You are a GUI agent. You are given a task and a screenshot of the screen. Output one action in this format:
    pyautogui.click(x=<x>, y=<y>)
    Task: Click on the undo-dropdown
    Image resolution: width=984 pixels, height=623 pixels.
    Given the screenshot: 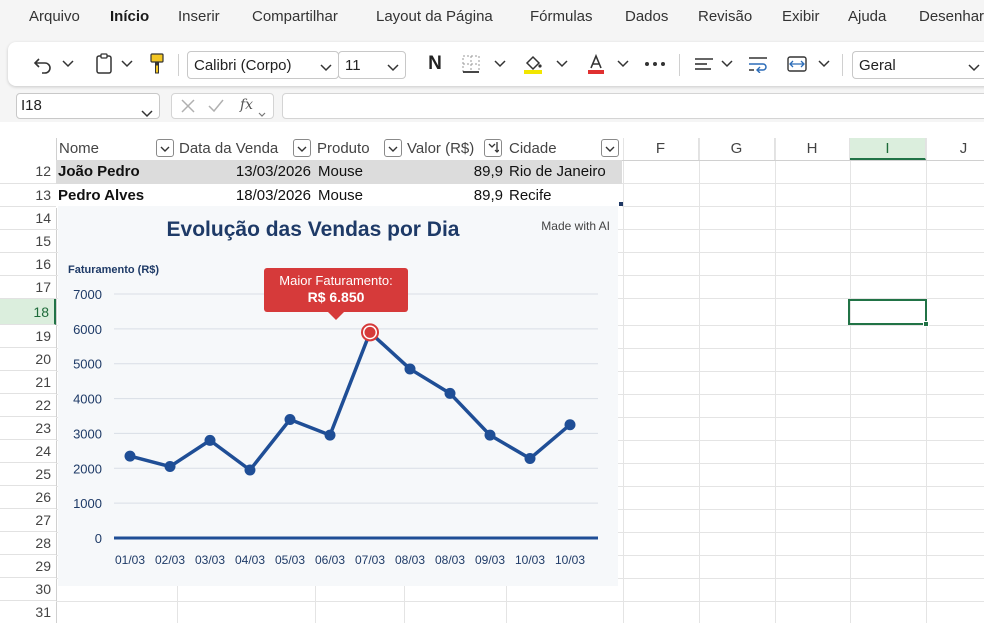 What is the action you would take?
    pyautogui.click(x=68, y=64)
    